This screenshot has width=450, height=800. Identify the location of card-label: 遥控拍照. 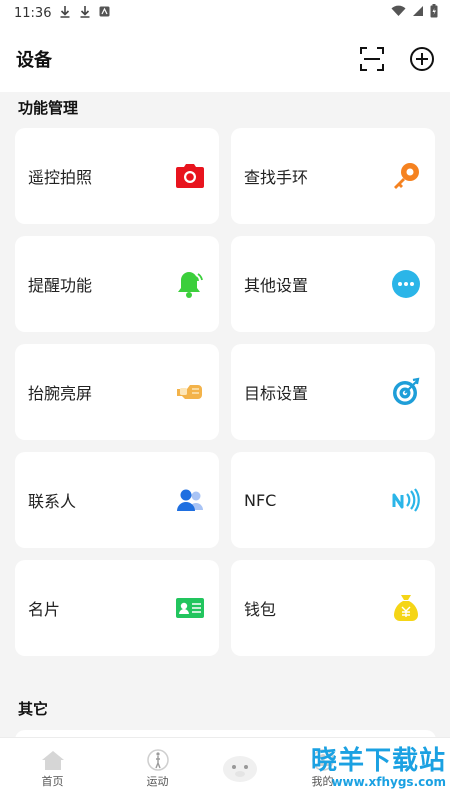
(60, 177).